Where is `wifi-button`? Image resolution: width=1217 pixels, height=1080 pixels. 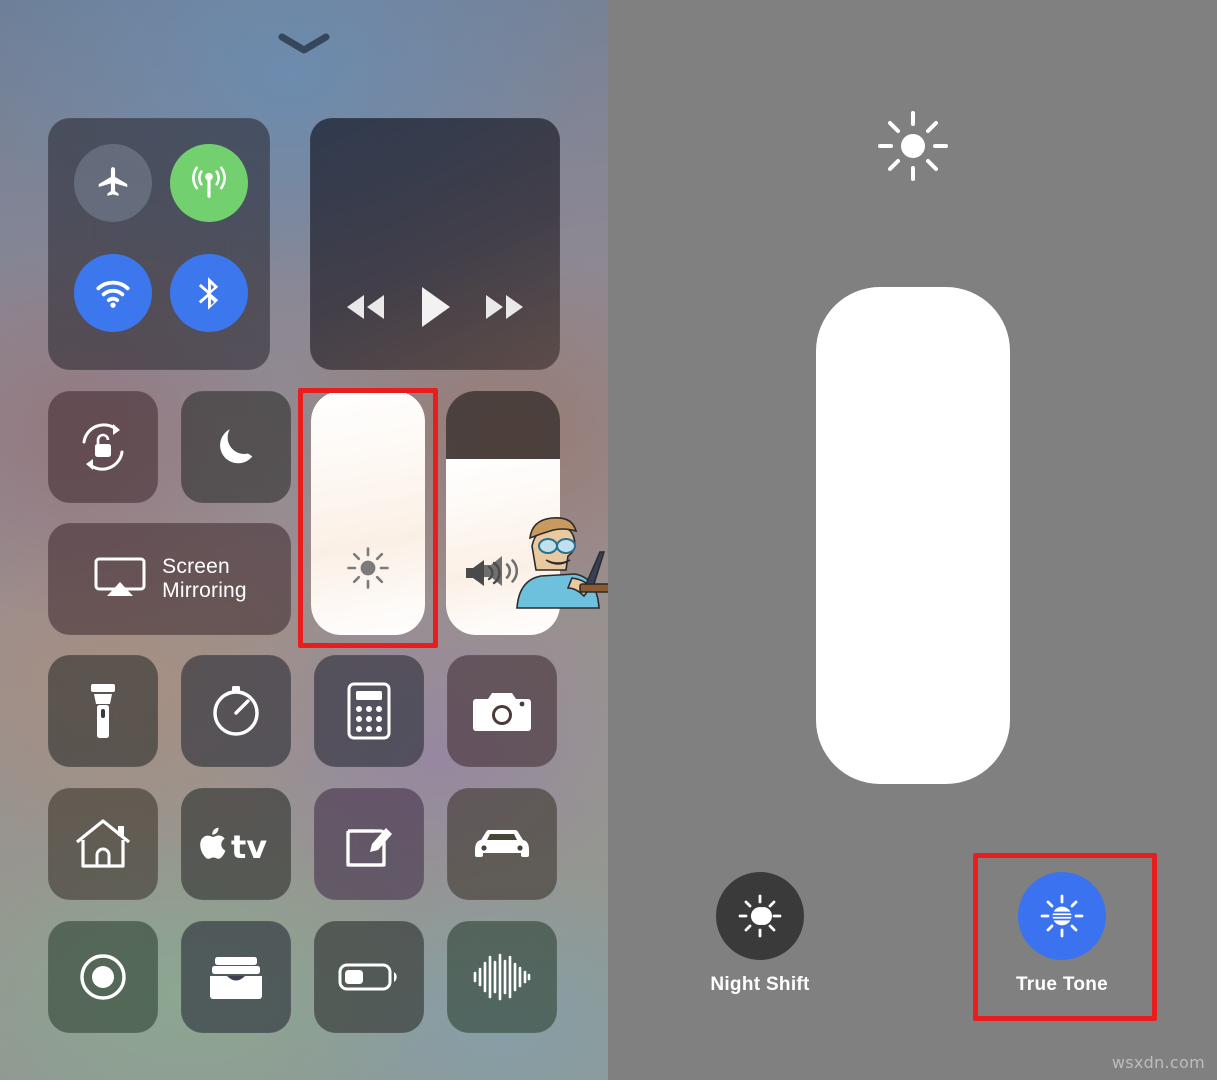 wifi-button is located at coordinates (113, 293).